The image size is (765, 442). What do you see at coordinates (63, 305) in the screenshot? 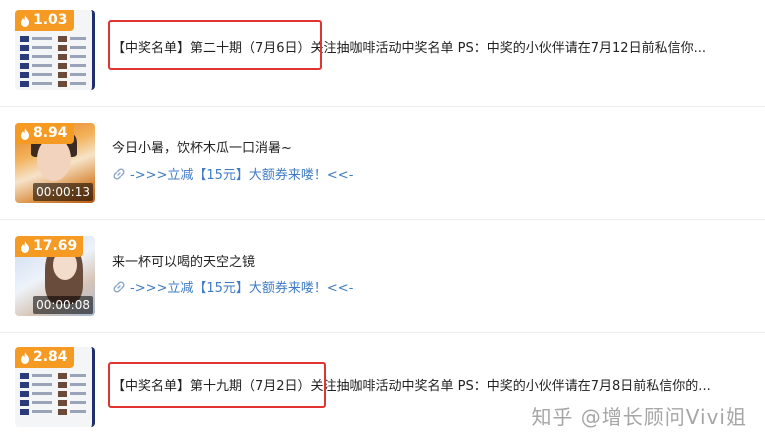
I see `video-duration: 00:00:08` at bounding box center [63, 305].